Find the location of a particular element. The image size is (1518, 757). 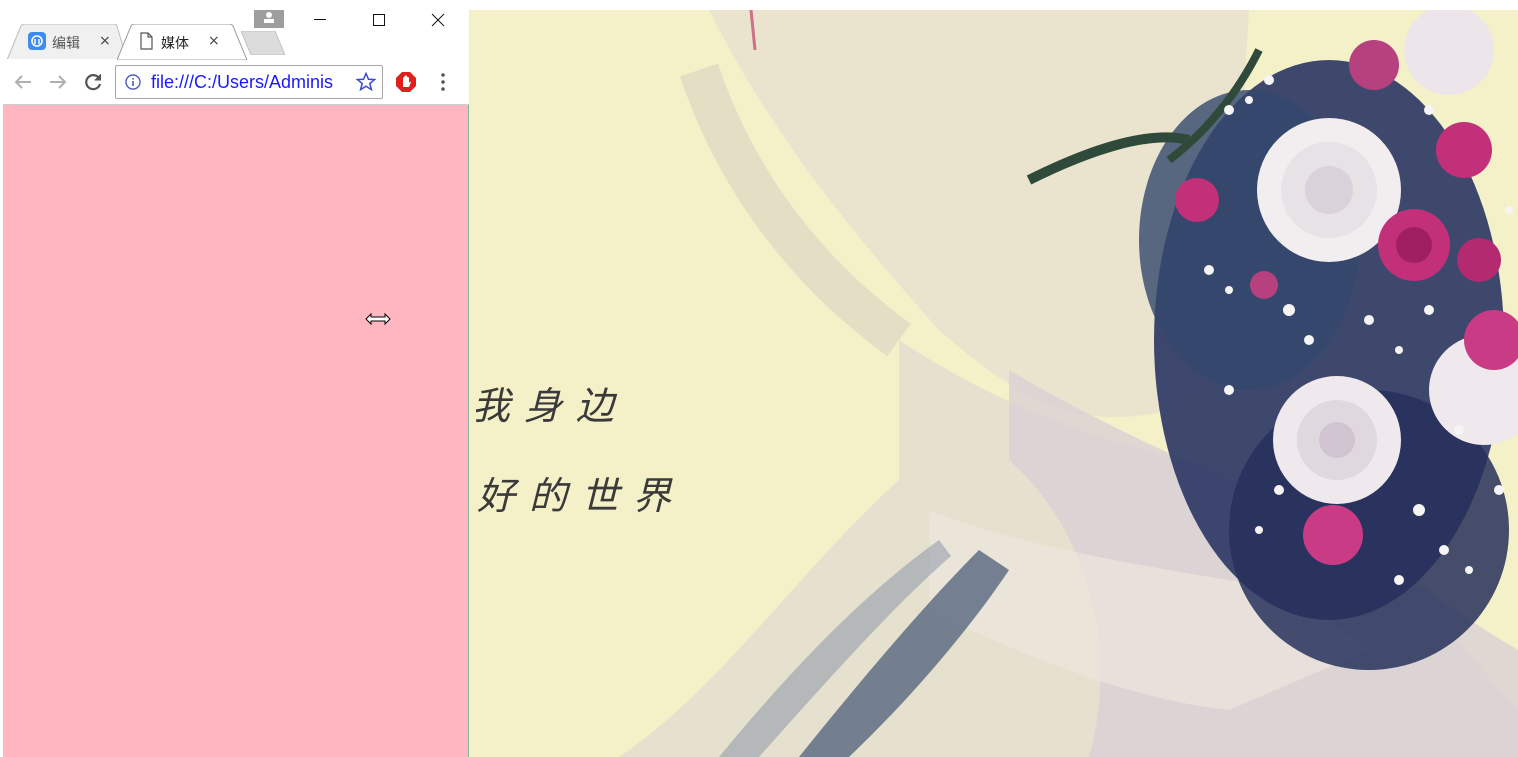

page-icon is located at coordinates (146, 41).